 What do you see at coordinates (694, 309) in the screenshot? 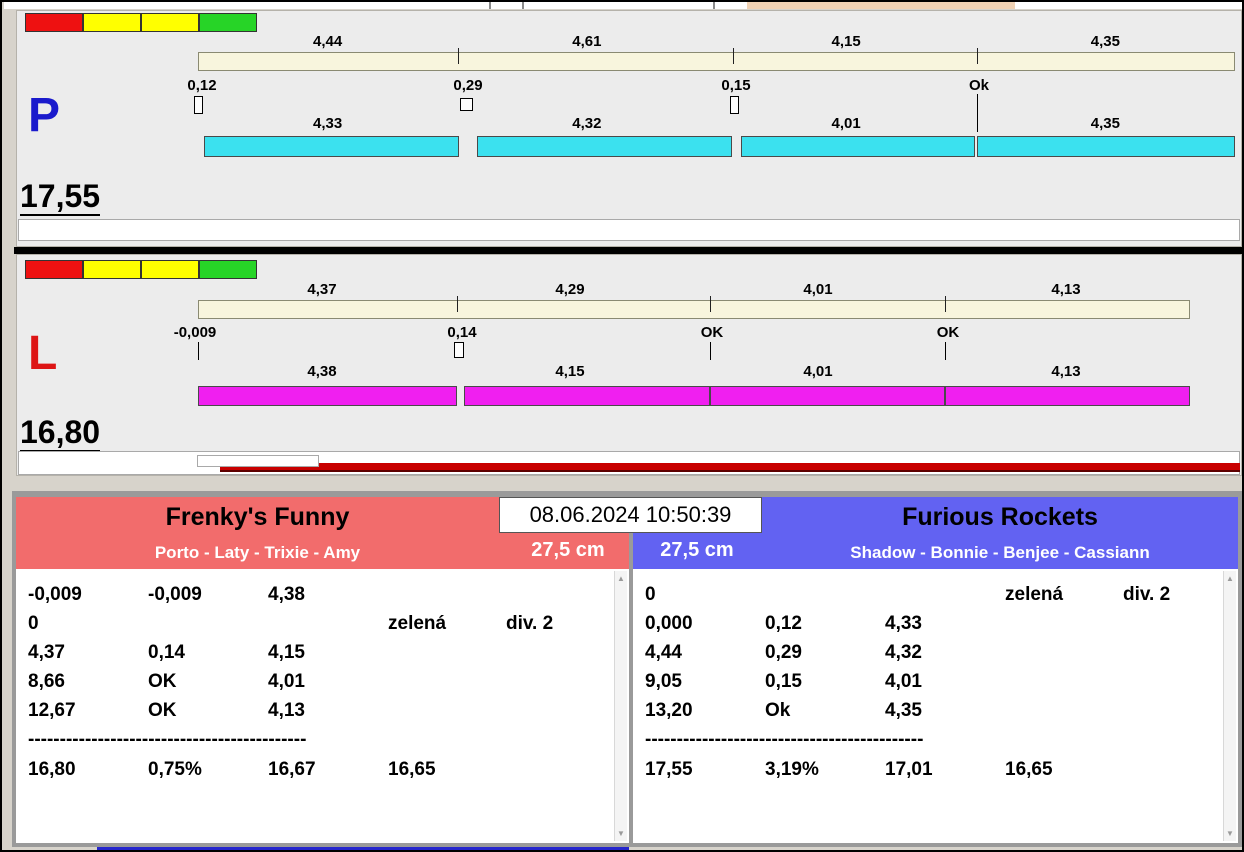
I see `lane-l-top-bar` at bounding box center [694, 309].